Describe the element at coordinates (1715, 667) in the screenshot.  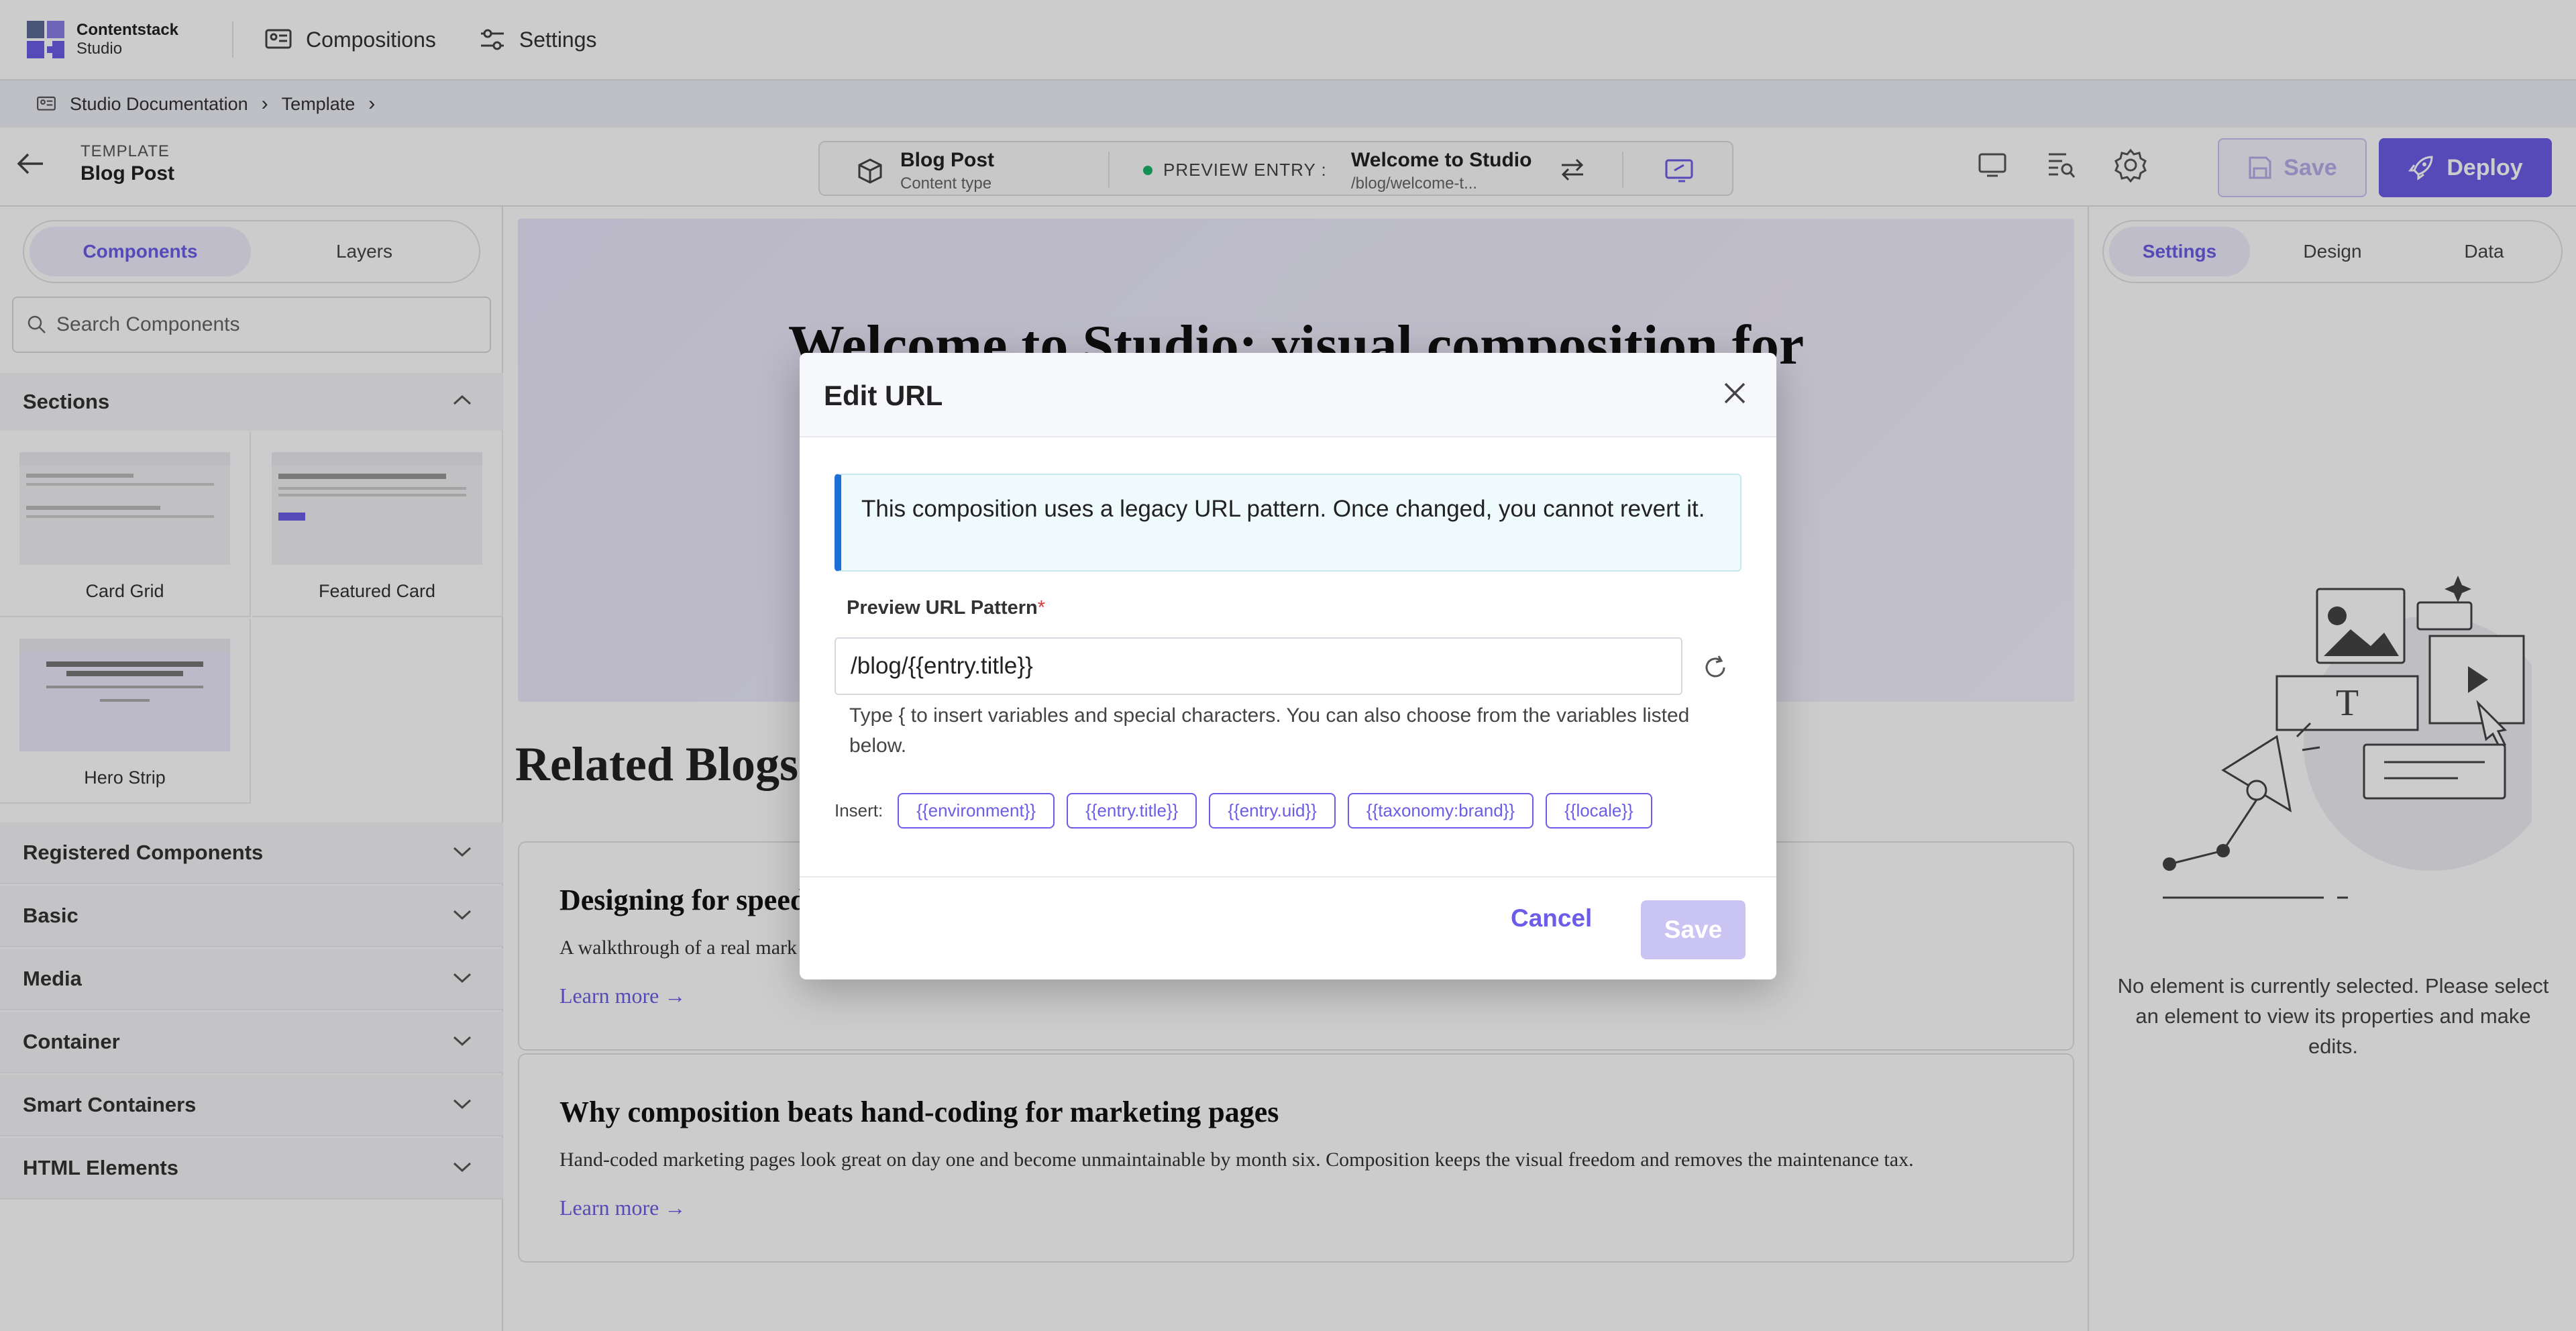
I see `reset-icon` at that location.